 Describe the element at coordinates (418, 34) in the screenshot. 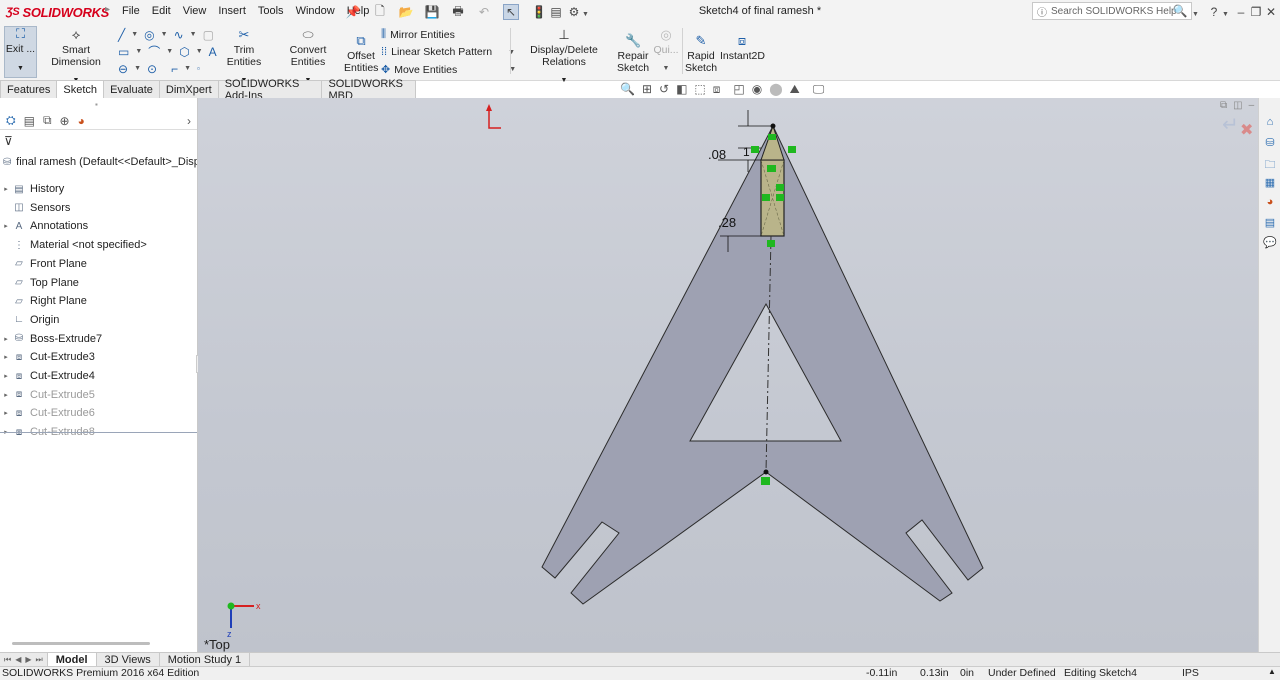

I see `mirror-entities-button: ⫼ Mirror Entities` at that location.